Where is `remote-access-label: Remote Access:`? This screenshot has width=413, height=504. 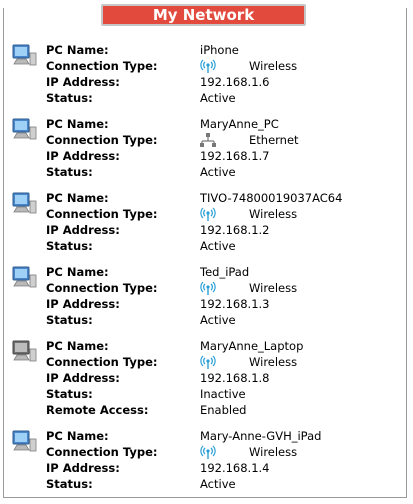 remote-access-label: Remote Access: is located at coordinates (97, 410).